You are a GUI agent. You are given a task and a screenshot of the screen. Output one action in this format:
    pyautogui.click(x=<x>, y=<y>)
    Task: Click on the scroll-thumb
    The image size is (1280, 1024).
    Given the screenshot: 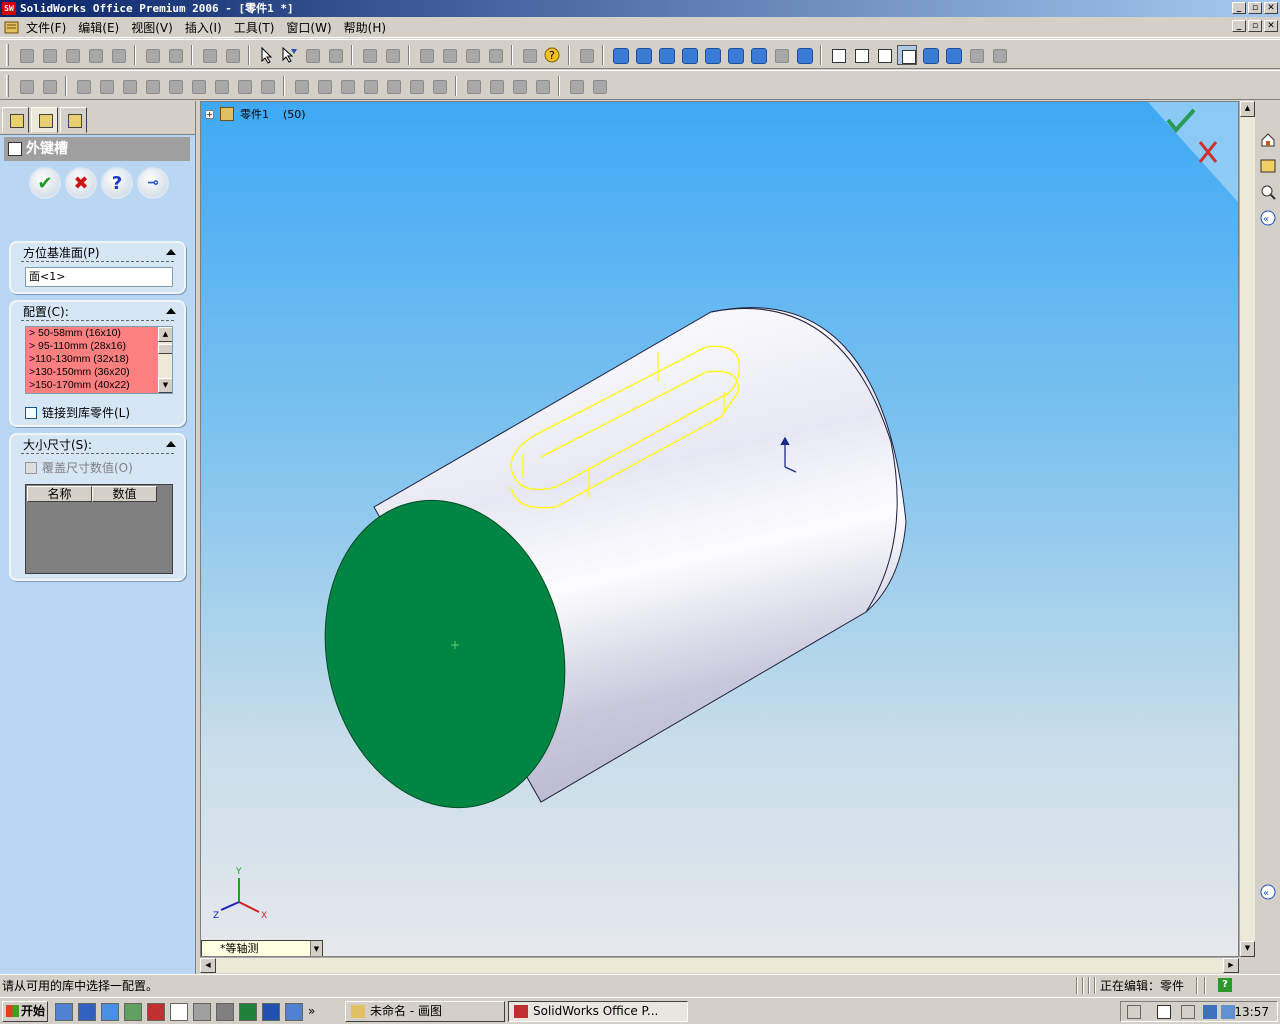 What is the action you would take?
    pyautogui.click(x=165, y=349)
    